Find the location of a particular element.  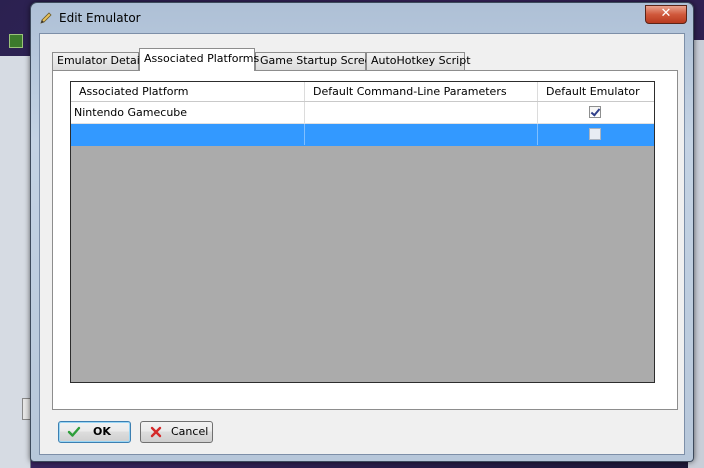

tab-emulator-details: Emulator Details is located at coordinates (100, 61).